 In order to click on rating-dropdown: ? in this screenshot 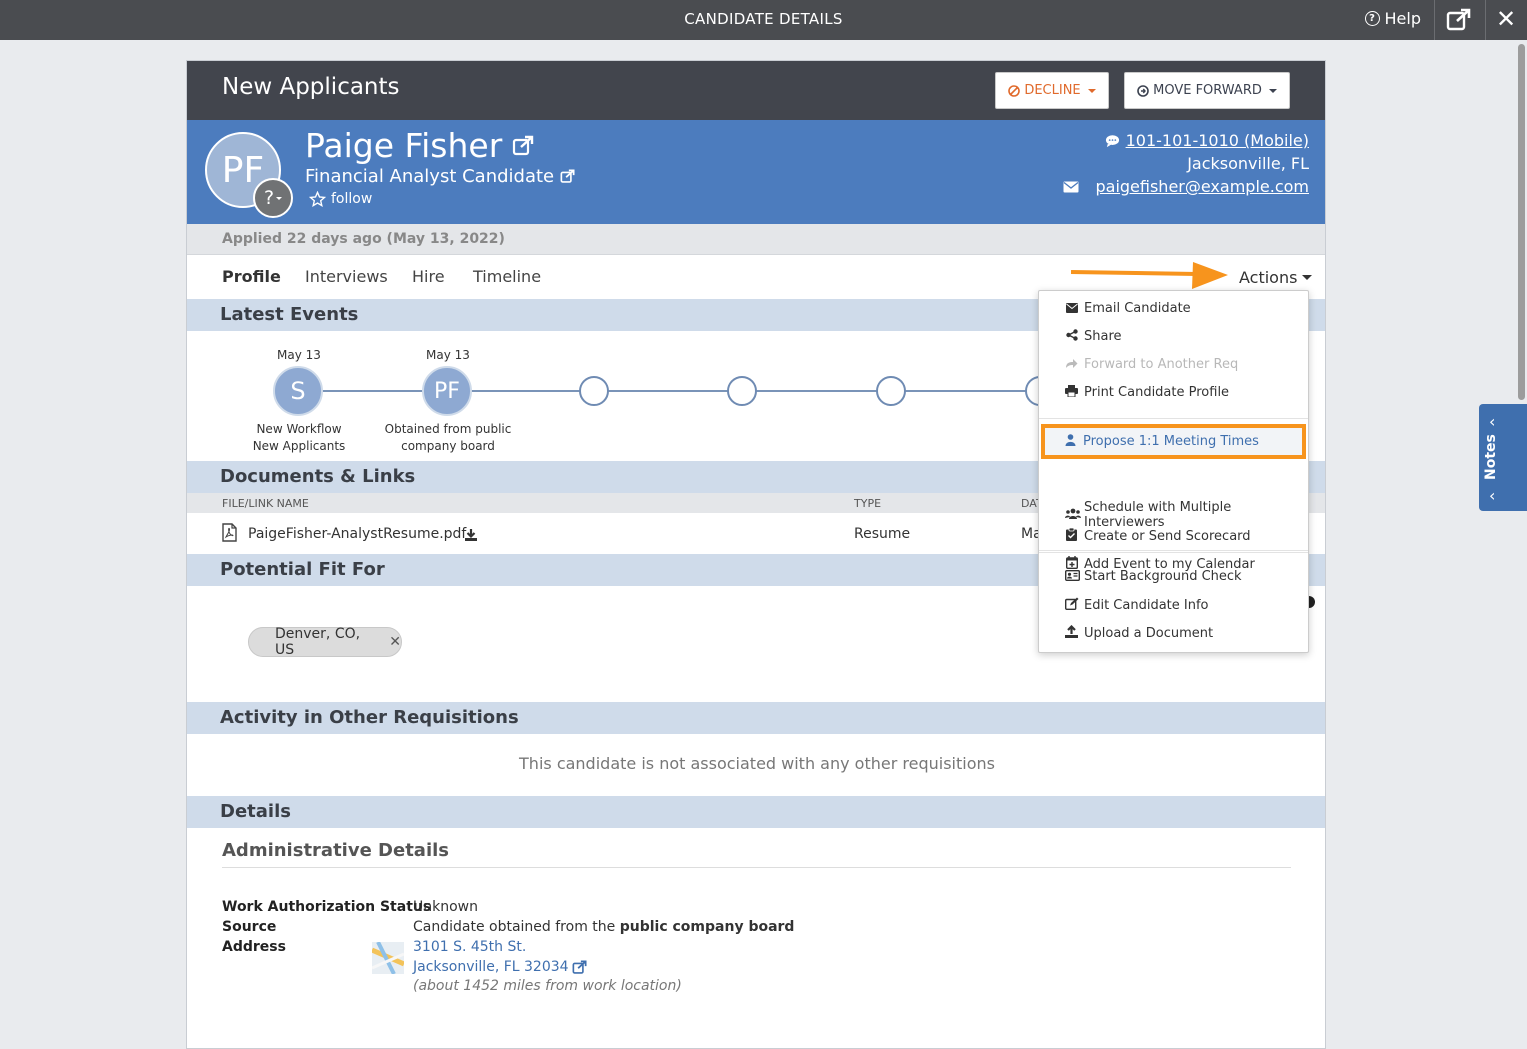, I will do `click(273, 198)`.